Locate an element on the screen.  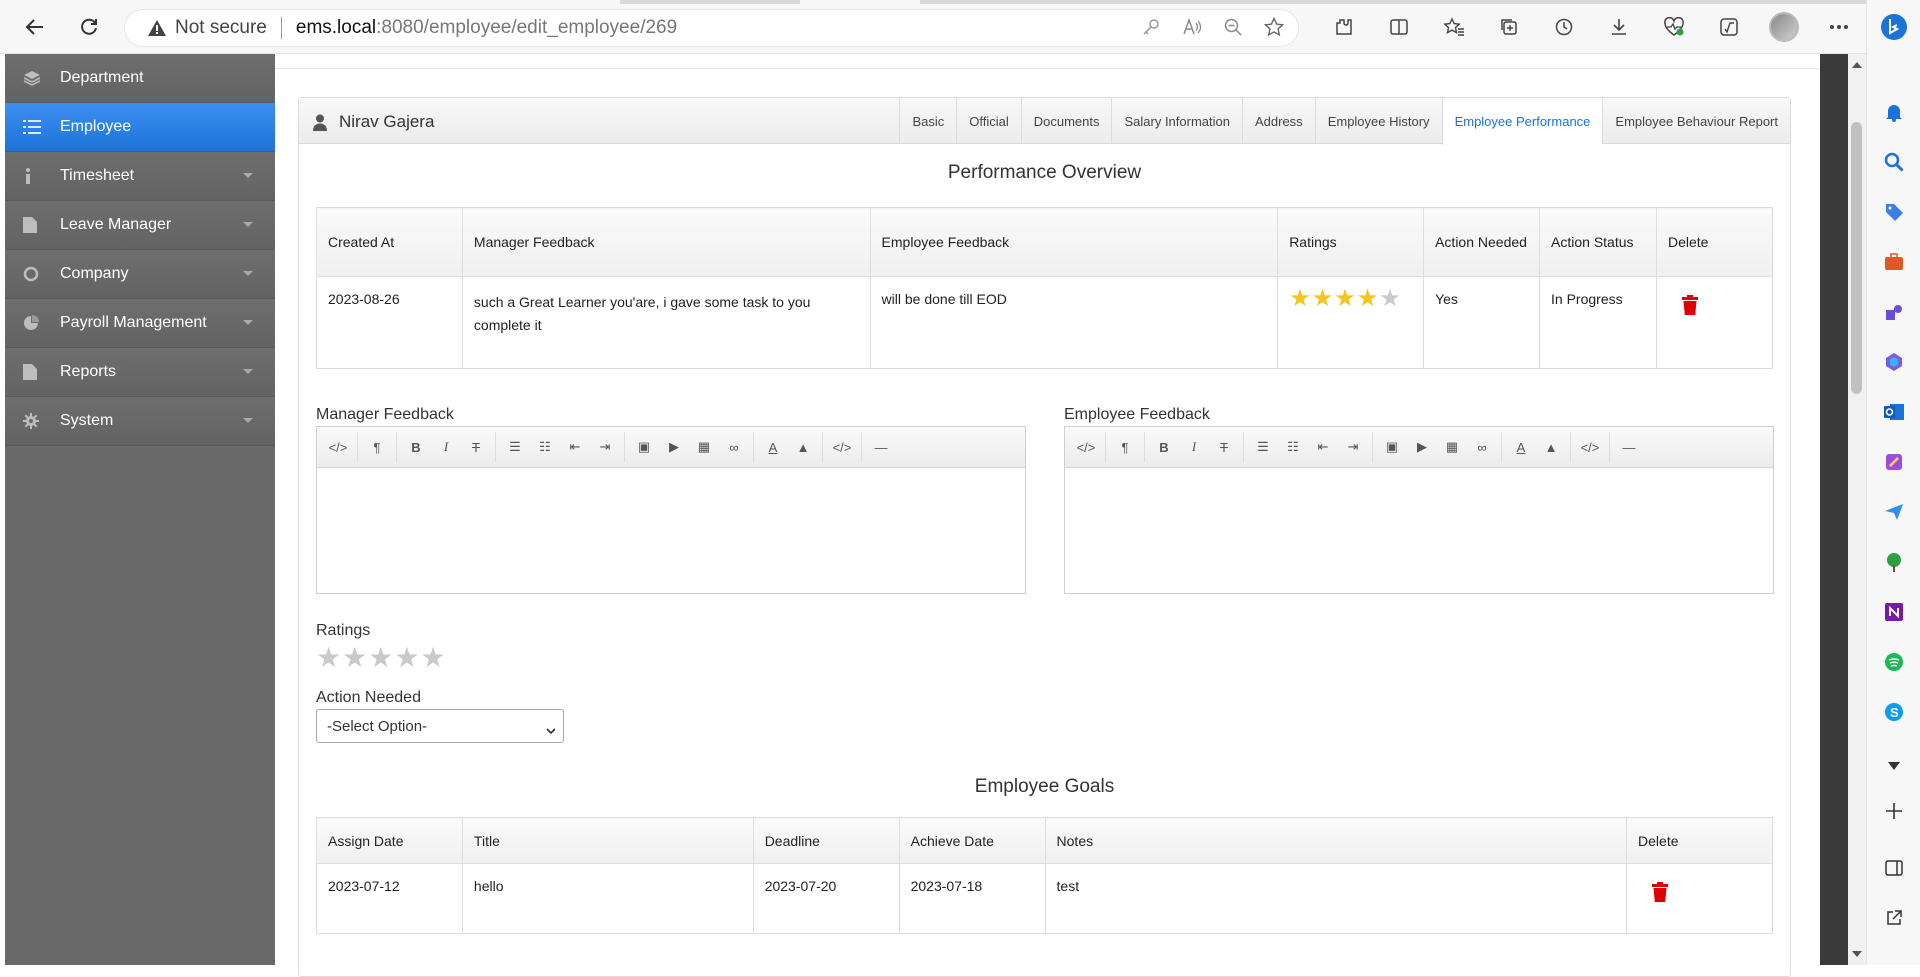
rating-input: ★★★★★ is located at coordinates (381, 658).